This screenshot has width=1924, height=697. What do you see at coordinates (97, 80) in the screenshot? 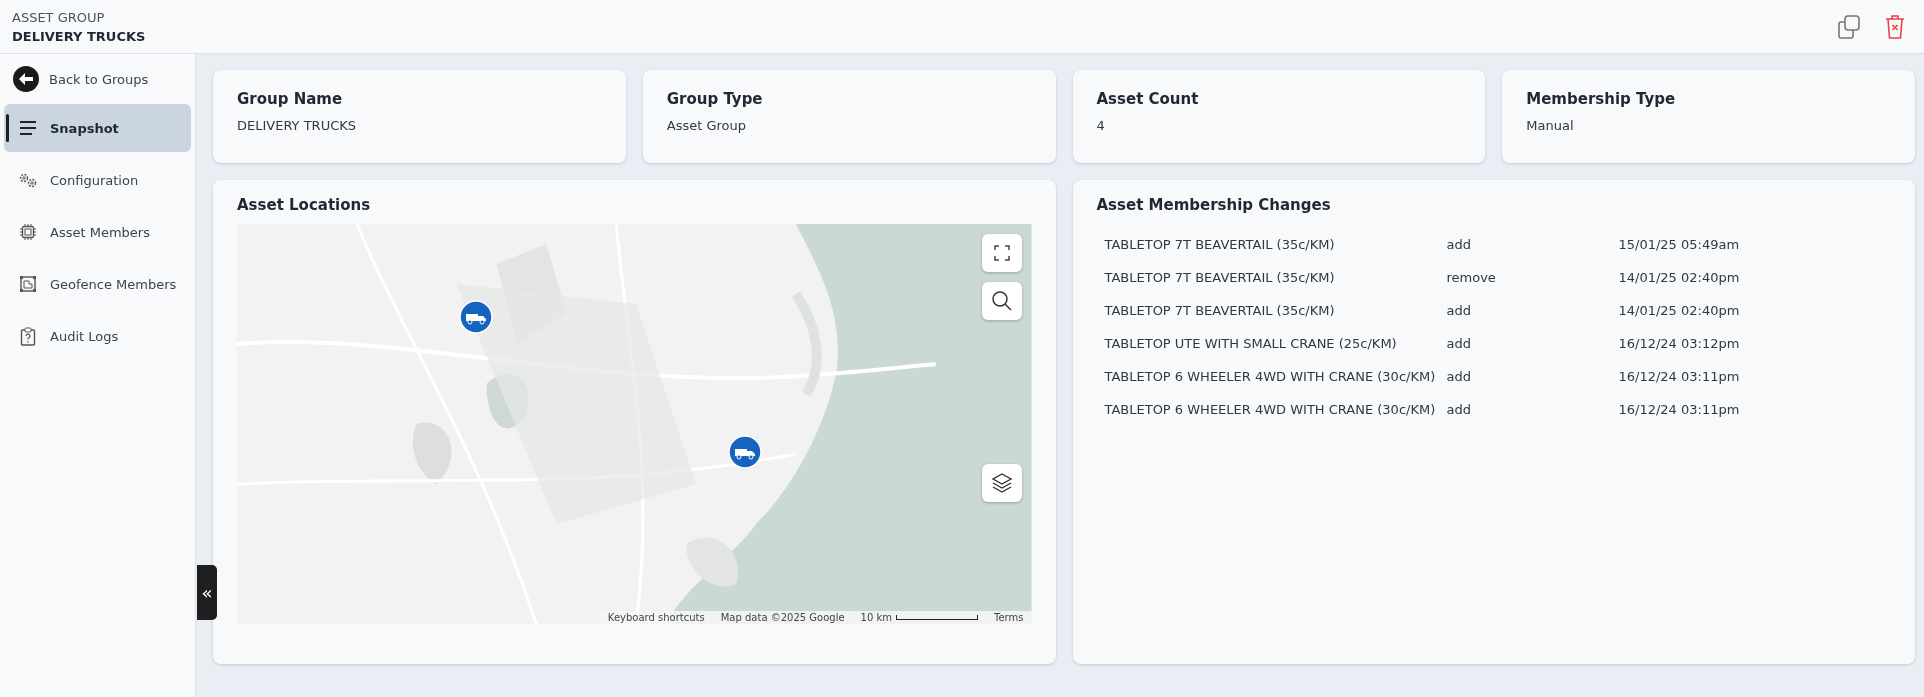
I see `back-link: Back to Groups` at bounding box center [97, 80].